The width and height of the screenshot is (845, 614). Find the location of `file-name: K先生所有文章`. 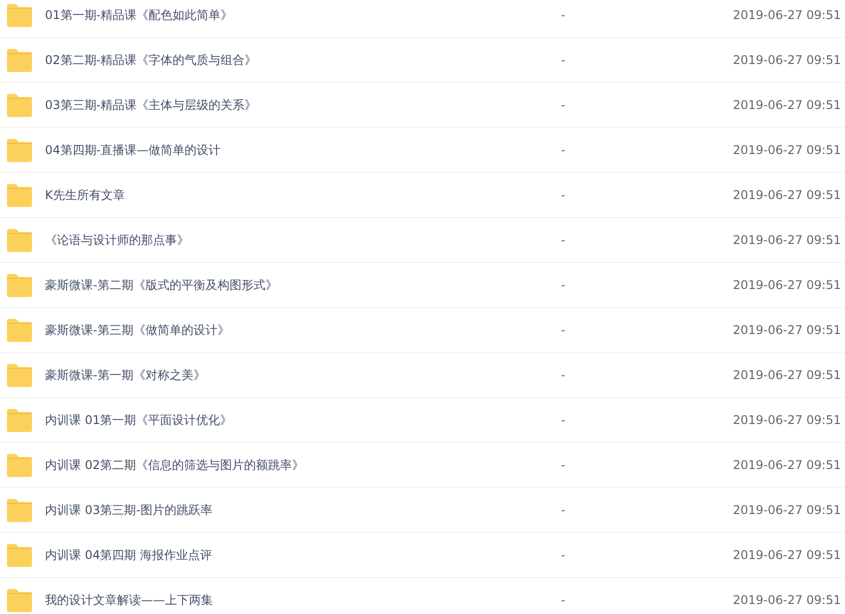

file-name: K先生所有文章 is located at coordinates (303, 195).